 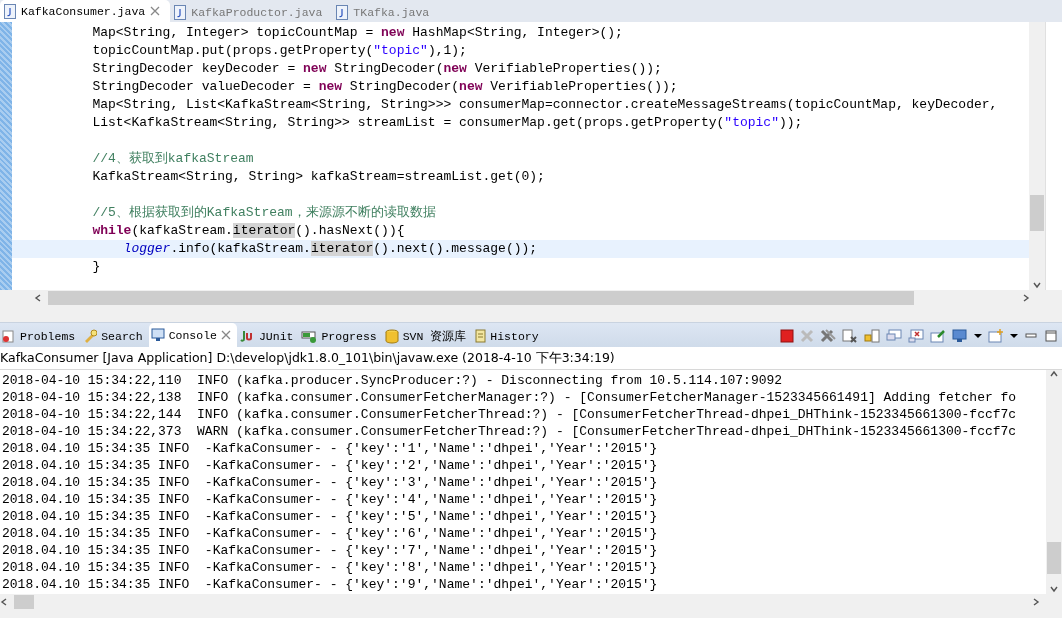 I want to click on stop-icon, so click(x=787, y=336).